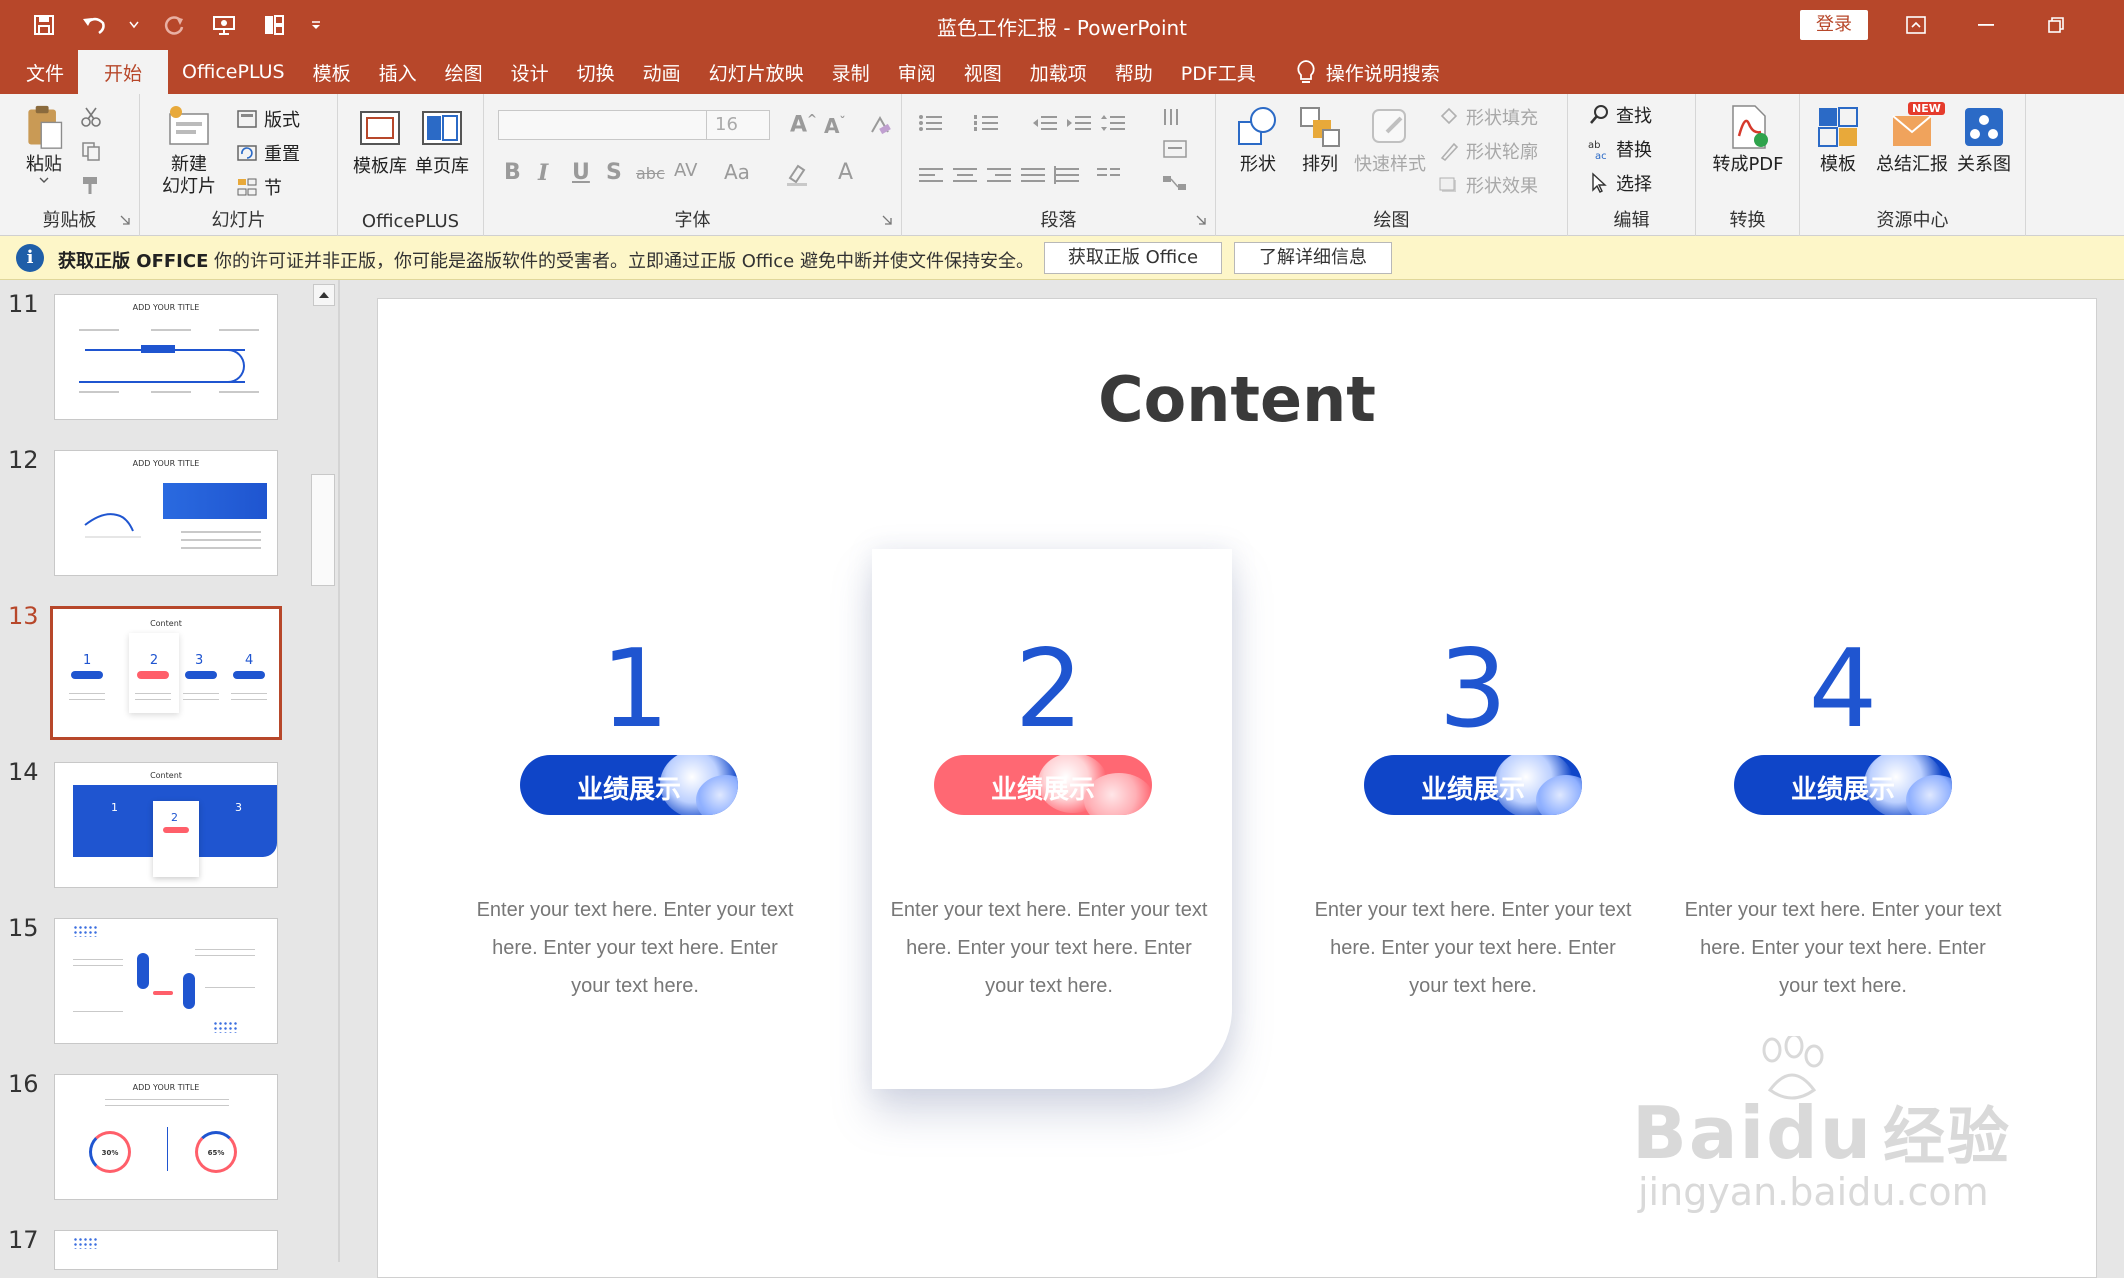  I want to click on shape-outline-button: 形状轮廓, so click(1488, 151).